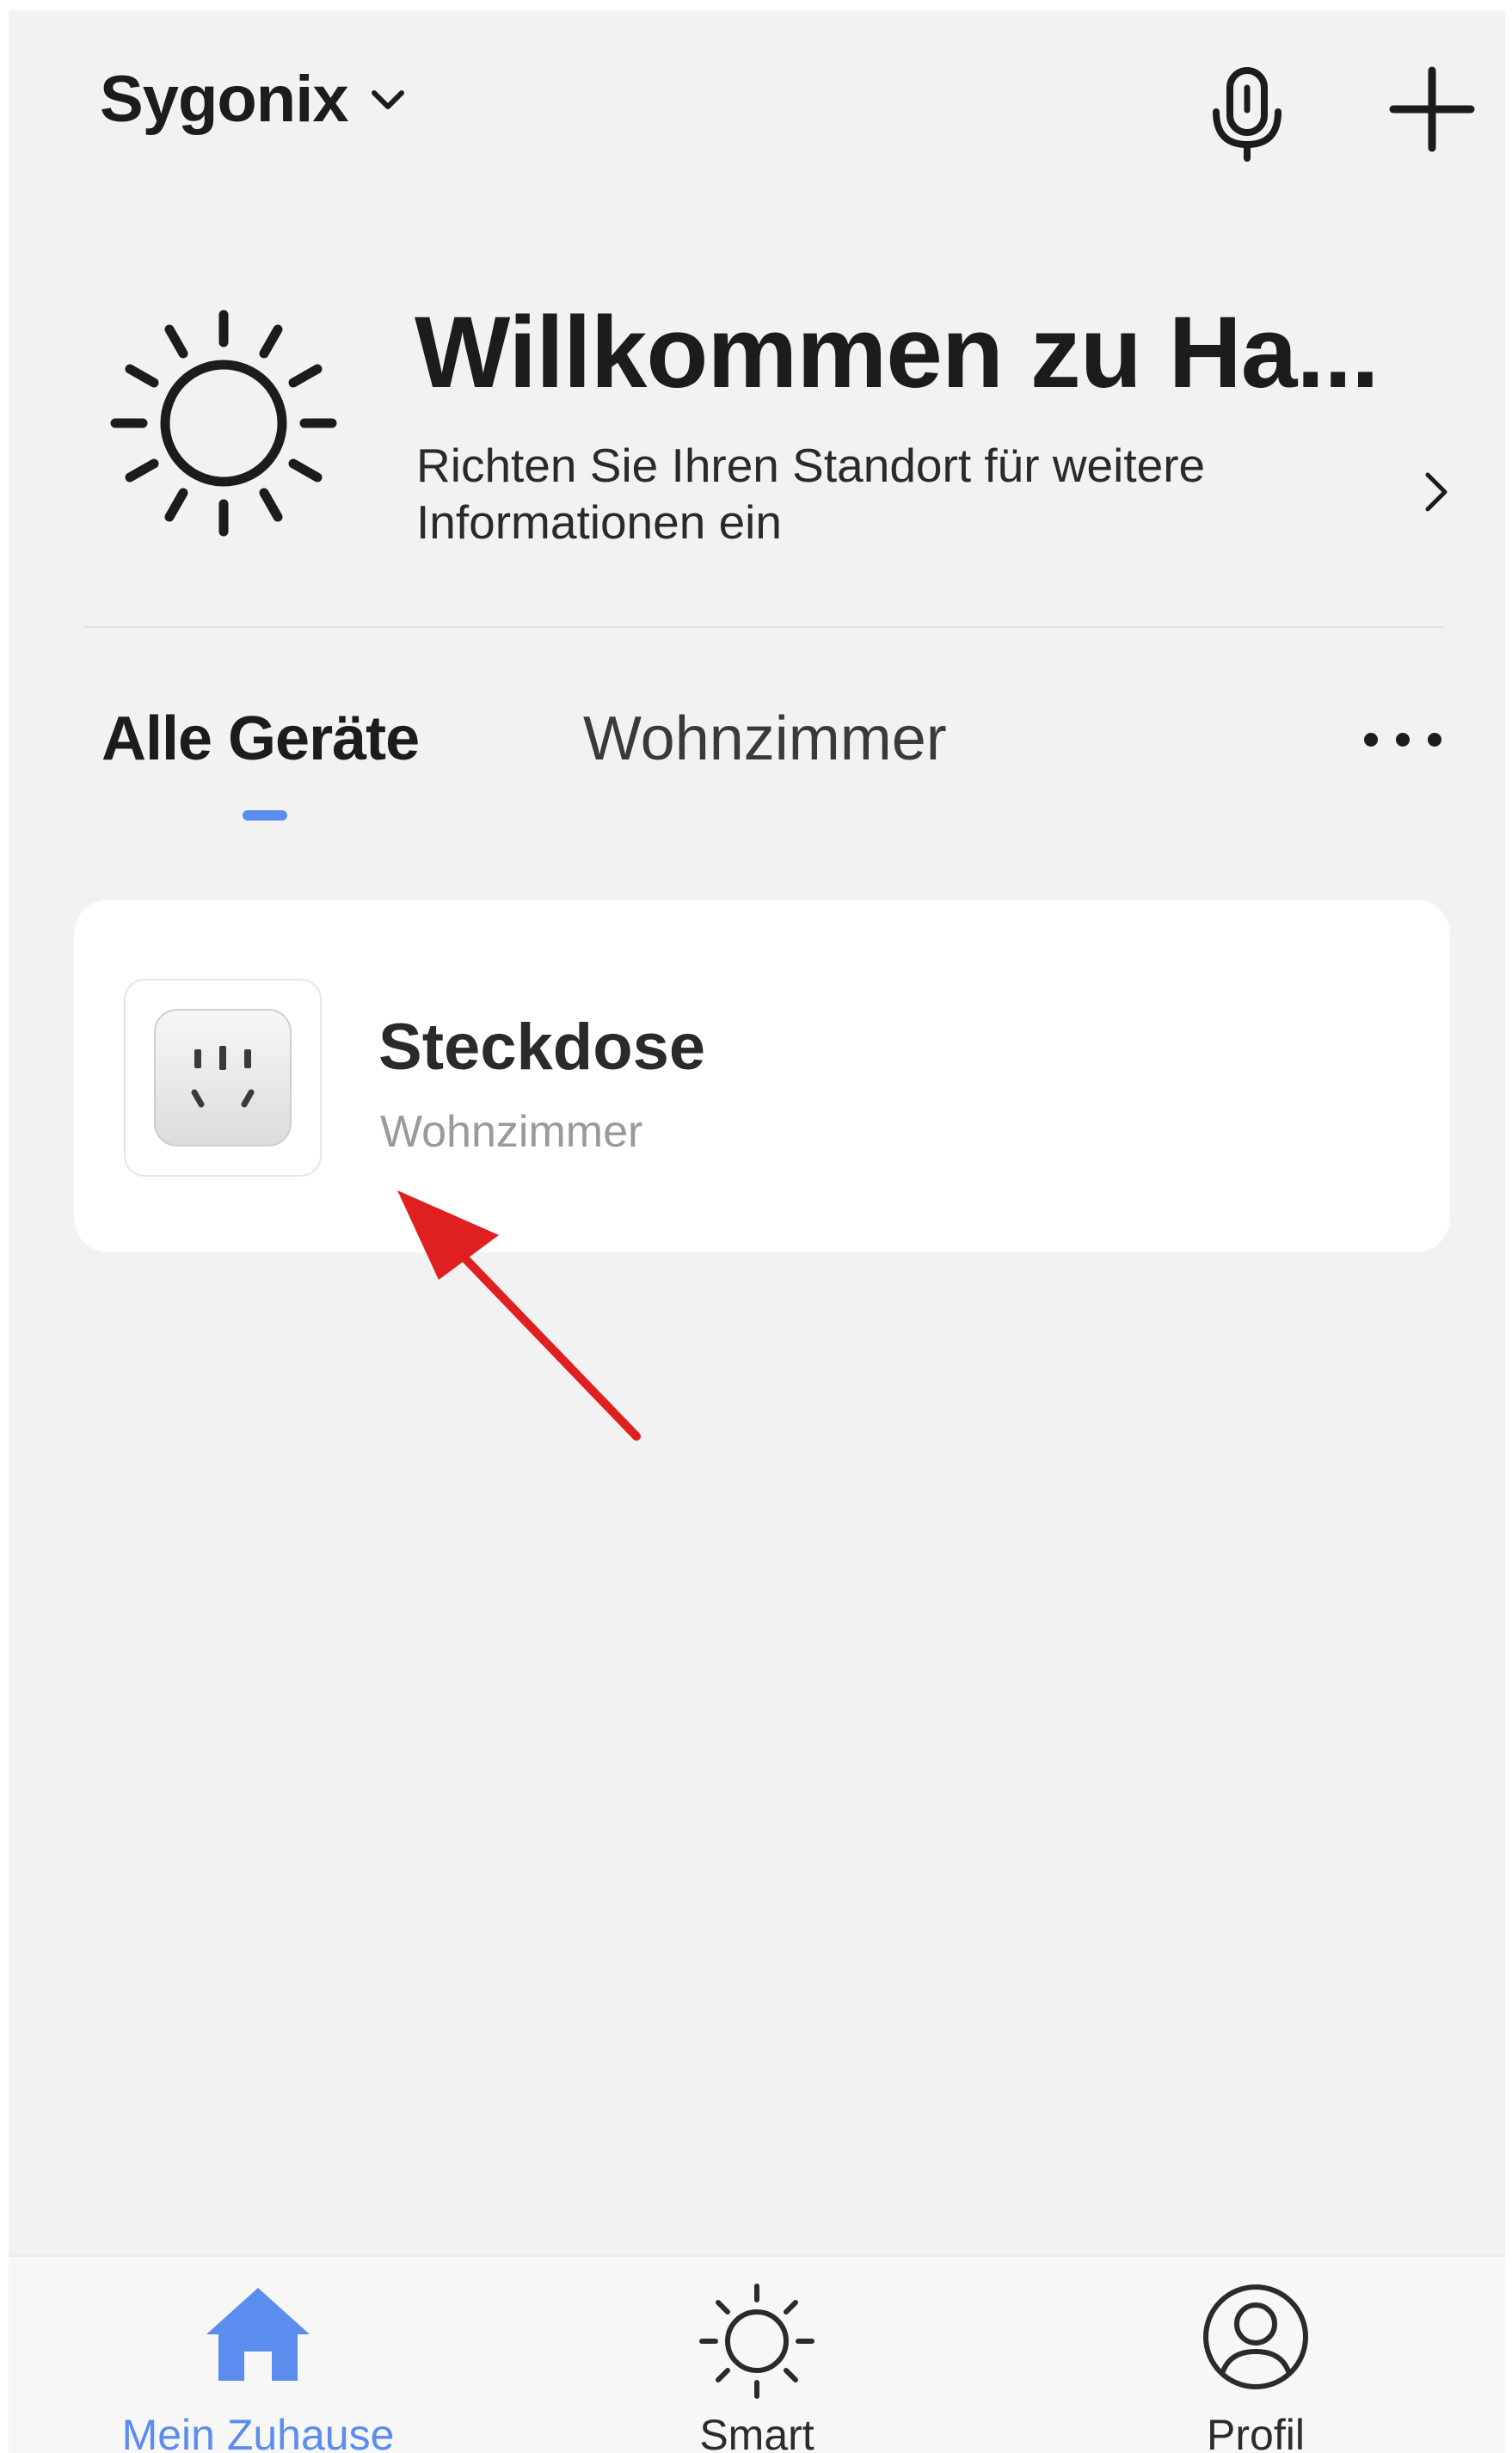 This screenshot has height=2453, width=1512. What do you see at coordinates (1256, 2432) in the screenshot?
I see `nav-label-profil: Profil` at bounding box center [1256, 2432].